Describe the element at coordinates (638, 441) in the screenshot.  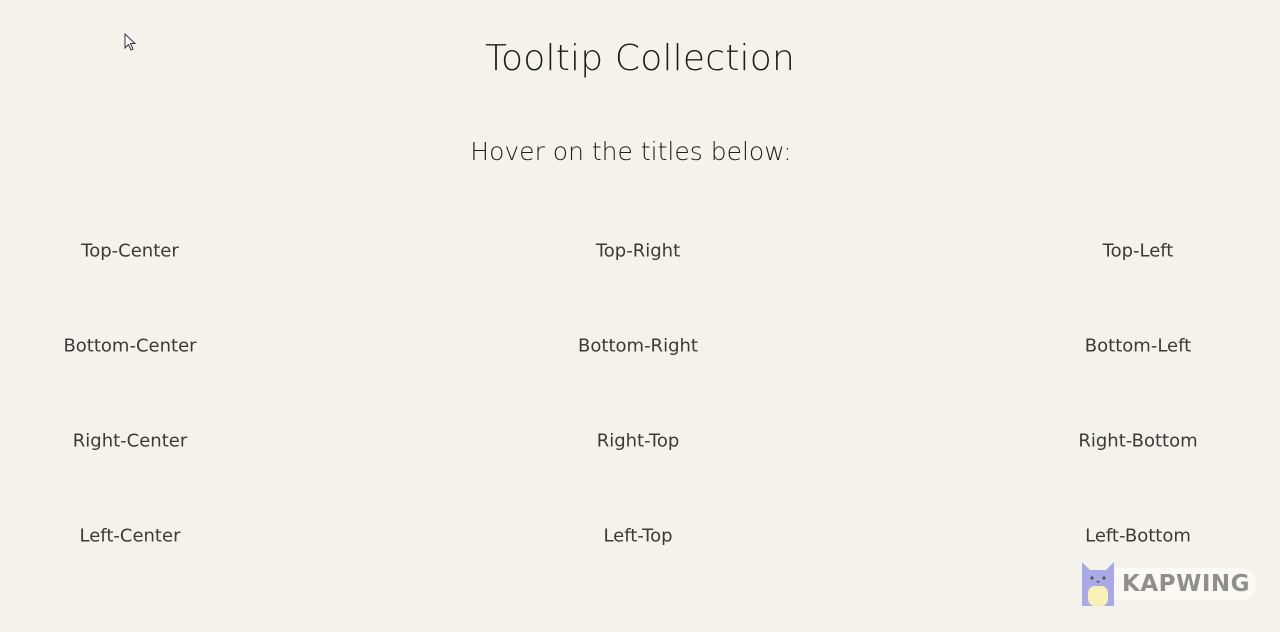
I see `tooltip-trigger-right-top: Right-Top` at that location.